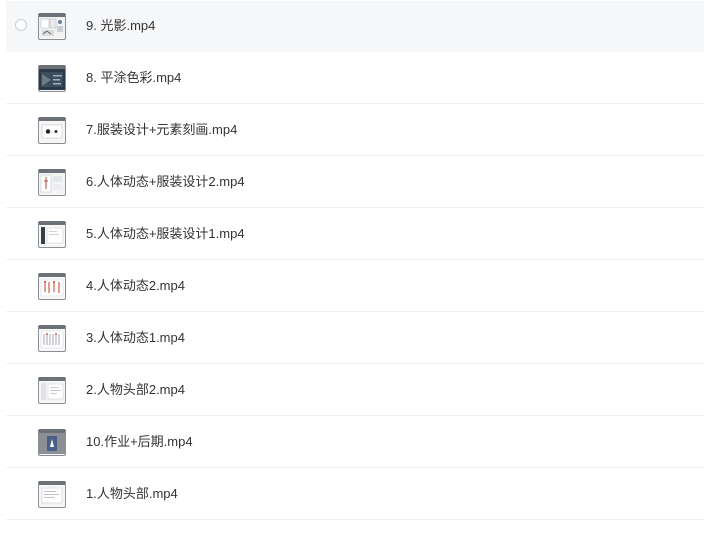 This screenshot has width=704, height=540. What do you see at coordinates (355, 286) in the screenshot?
I see `file-row: 4.人体动态2.mp4` at bounding box center [355, 286].